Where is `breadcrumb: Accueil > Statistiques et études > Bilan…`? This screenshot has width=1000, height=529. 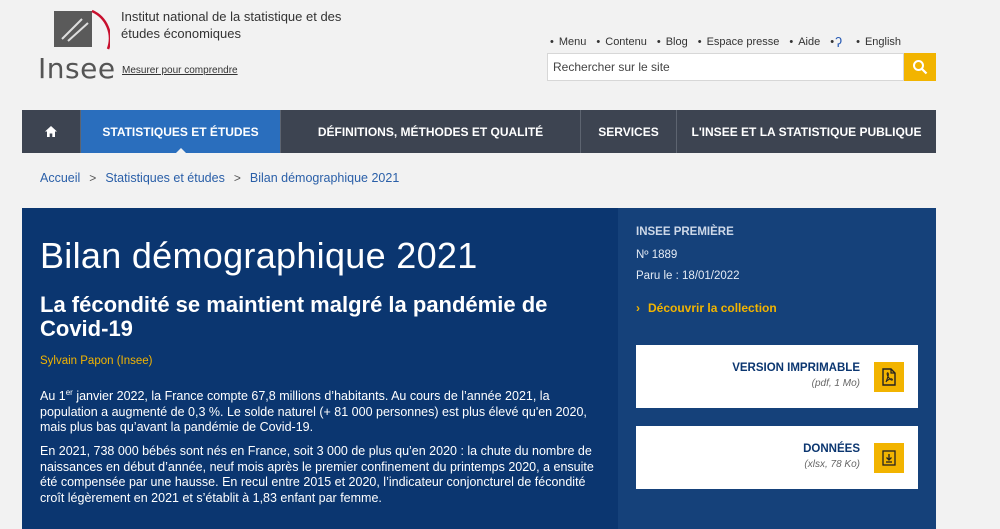 breadcrumb: Accueil > Statistiques et études > Bilan… is located at coordinates (219, 178).